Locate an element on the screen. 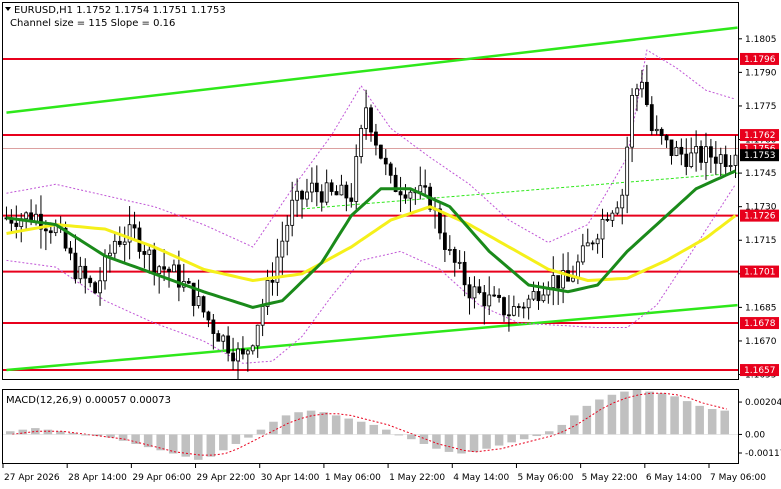 This screenshot has height=489, width=781. price-tick-label: 1.1745 is located at coordinates (761, 174).